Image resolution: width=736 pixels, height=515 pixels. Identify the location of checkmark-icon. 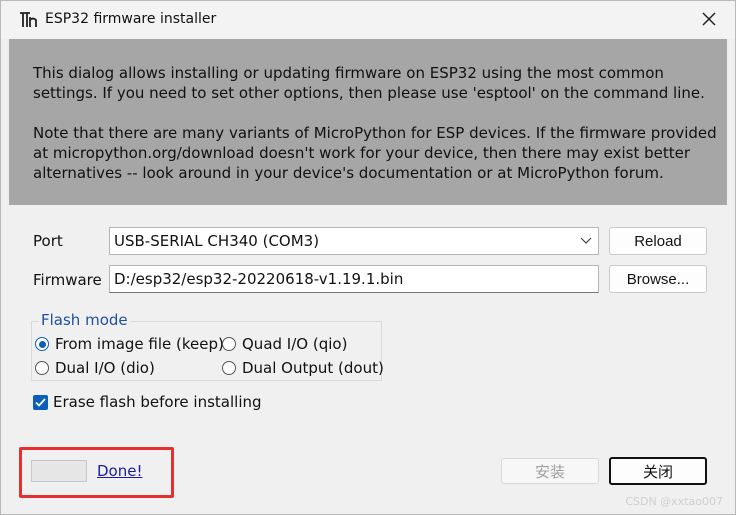
(40, 402).